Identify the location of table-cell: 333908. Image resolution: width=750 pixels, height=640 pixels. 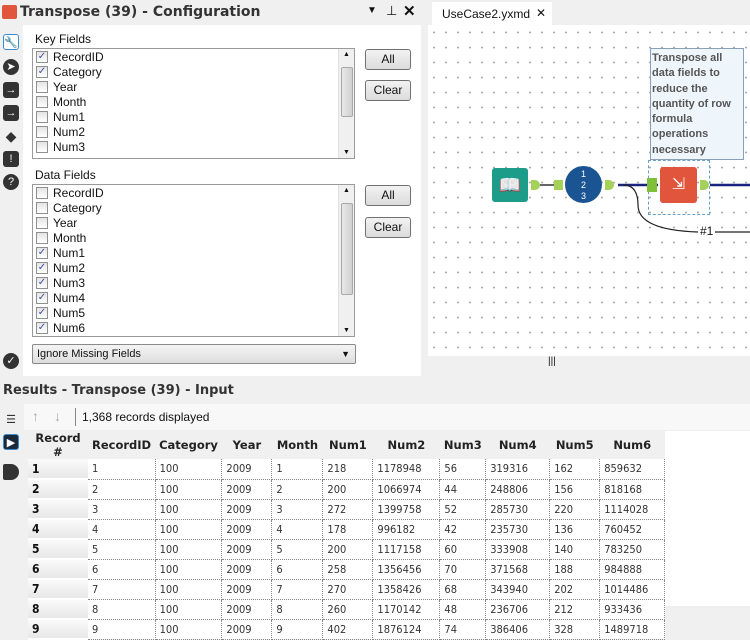
(518, 549).